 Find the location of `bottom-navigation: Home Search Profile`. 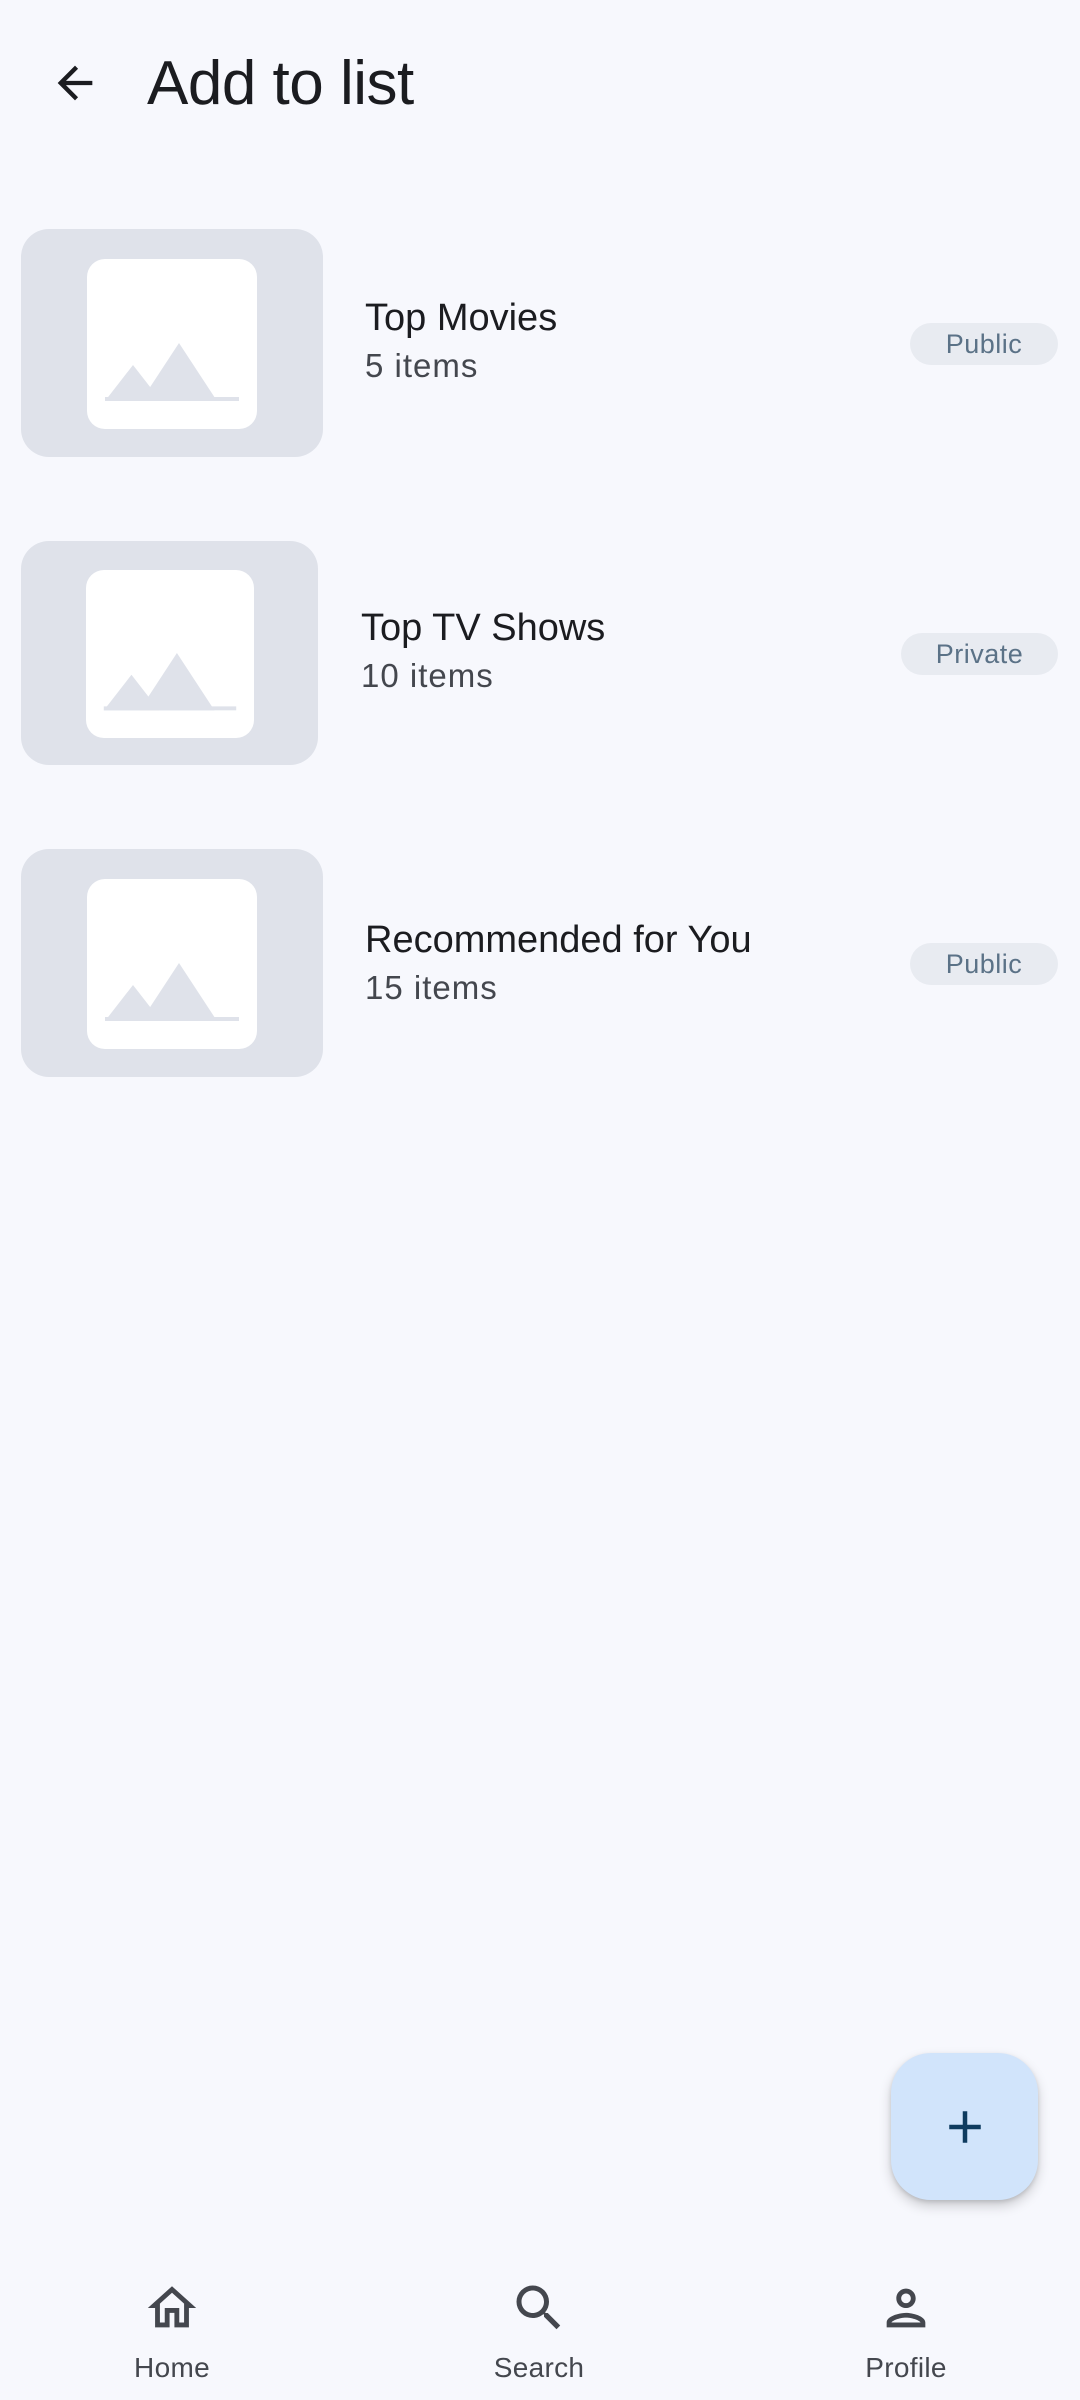

bottom-navigation: Home Search Profile is located at coordinates (540, 2320).